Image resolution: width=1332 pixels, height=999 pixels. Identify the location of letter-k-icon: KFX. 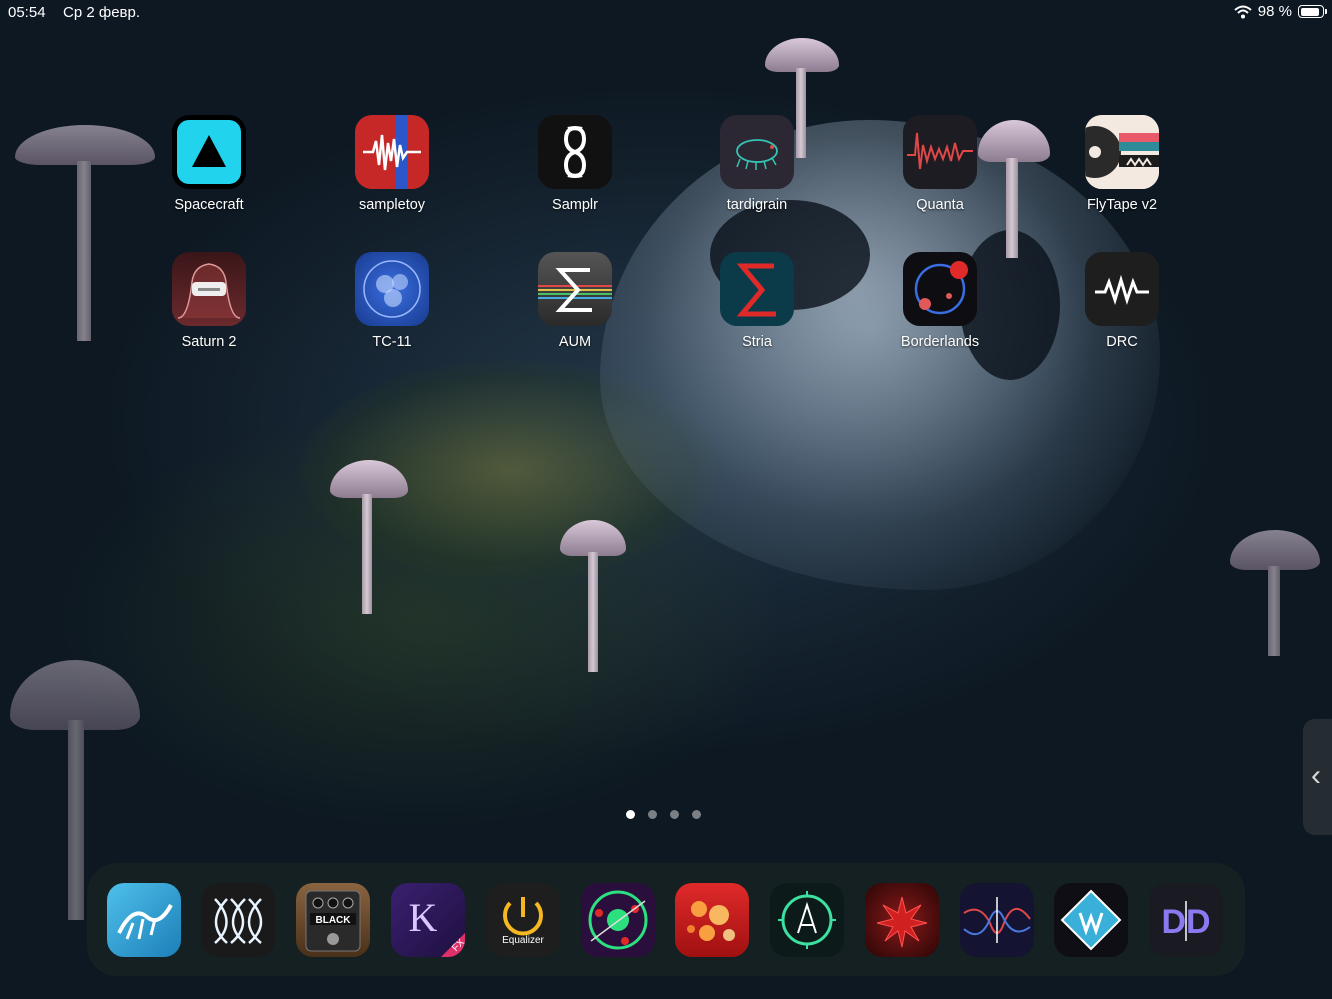
(437, 926).